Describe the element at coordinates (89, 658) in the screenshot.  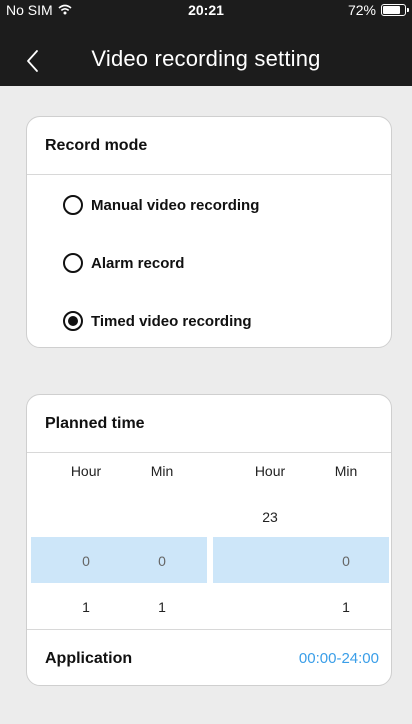
I see `application-label: Application` at that location.